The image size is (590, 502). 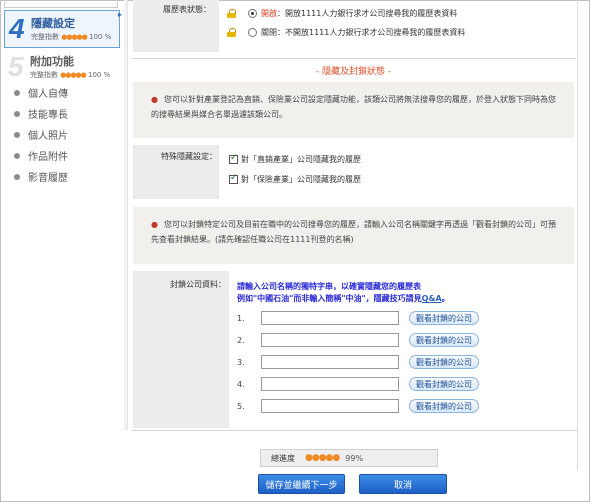 What do you see at coordinates (48, 94) in the screenshot?
I see `sidebar-item-label: 個人自傳` at bounding box center [48, 94].